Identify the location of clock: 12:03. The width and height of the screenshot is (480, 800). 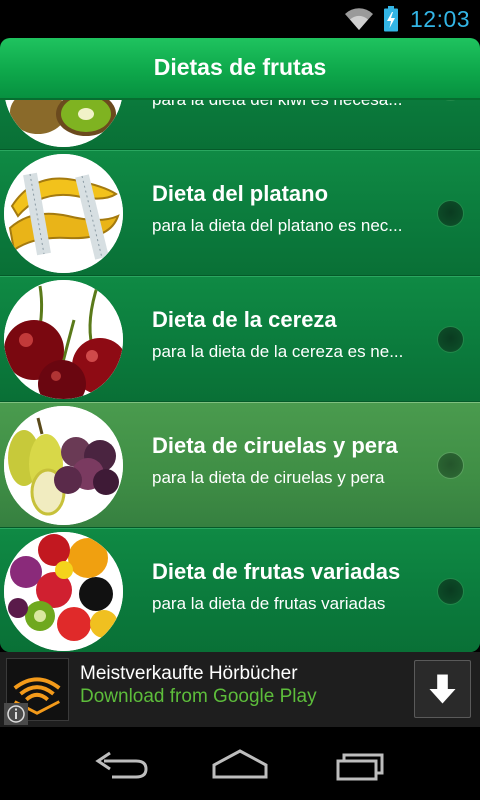
(440, 19).